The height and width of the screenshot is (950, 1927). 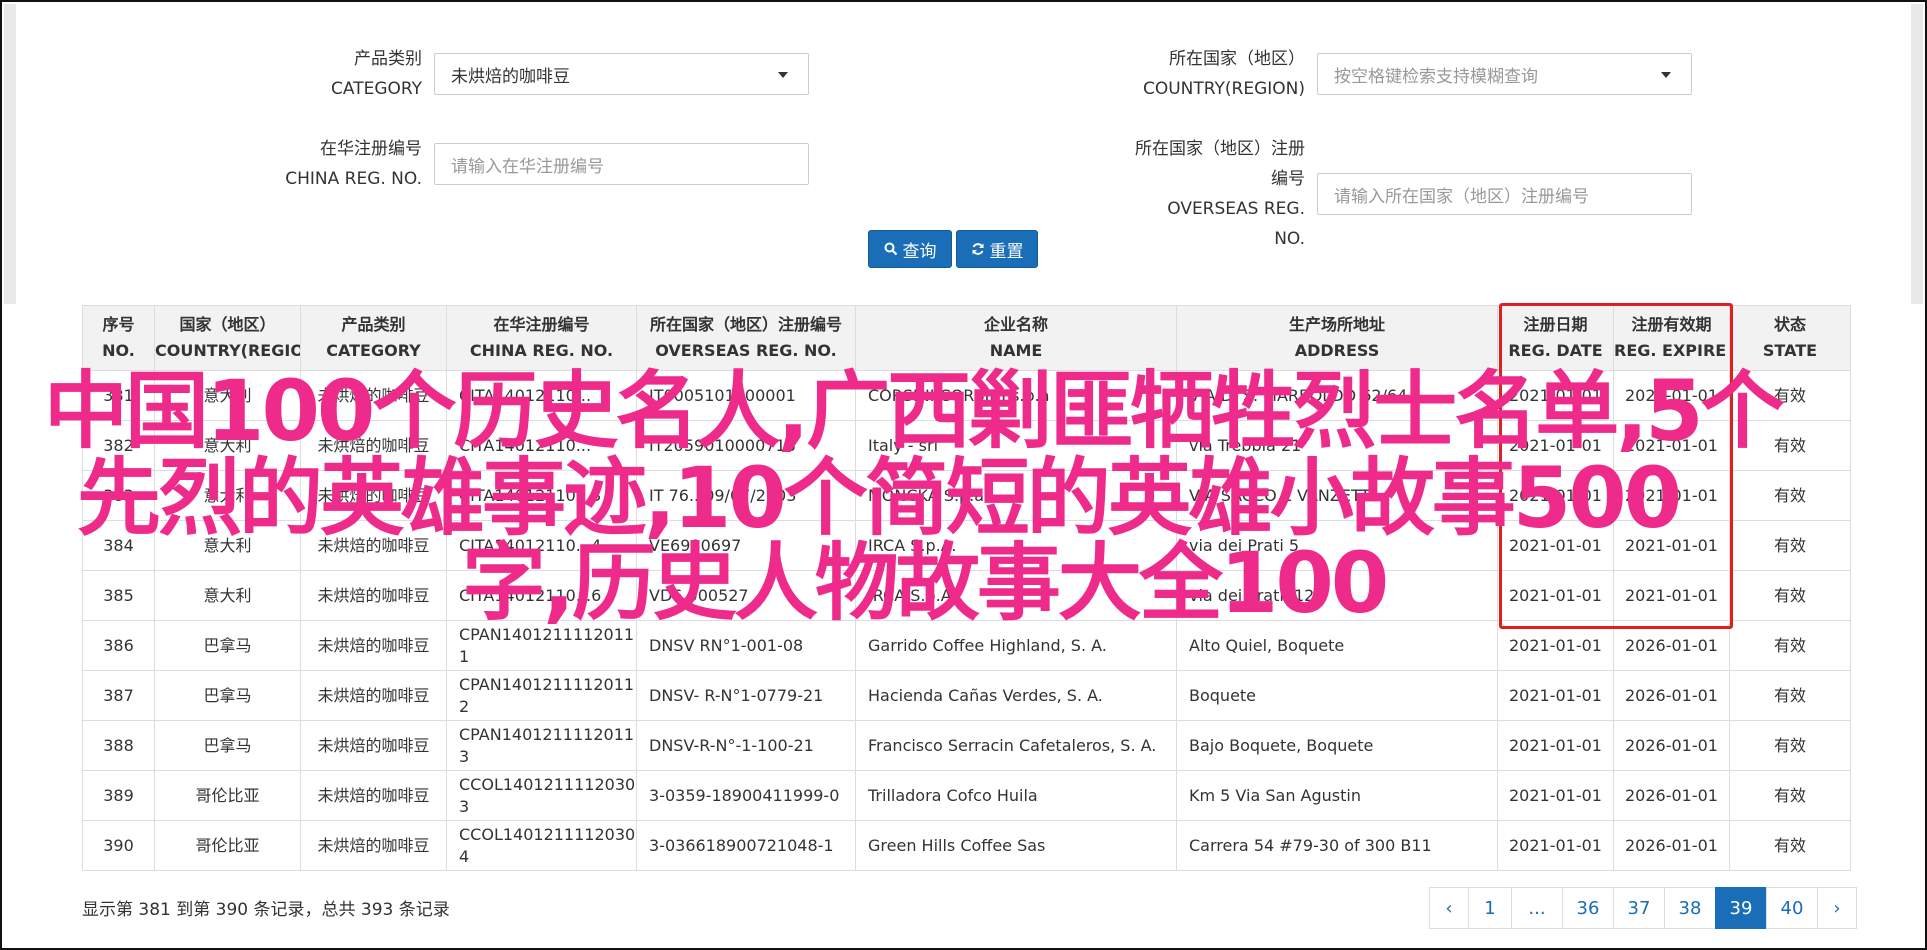 I want to click on cell-country: 意大利, so click(x=227, y=595).